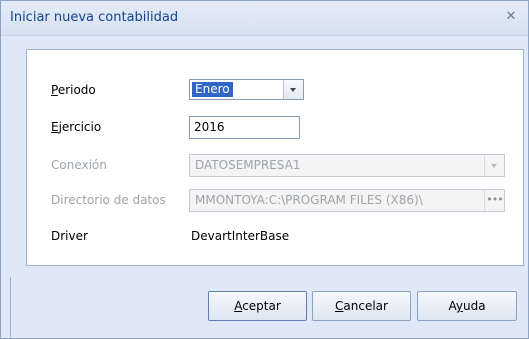 This screenshot has height=339, width=529. What do you see at coordinates (246, 89) in the screenshot?
I see `periodo-dropdown: Enero` at bounding box center [246, 89].